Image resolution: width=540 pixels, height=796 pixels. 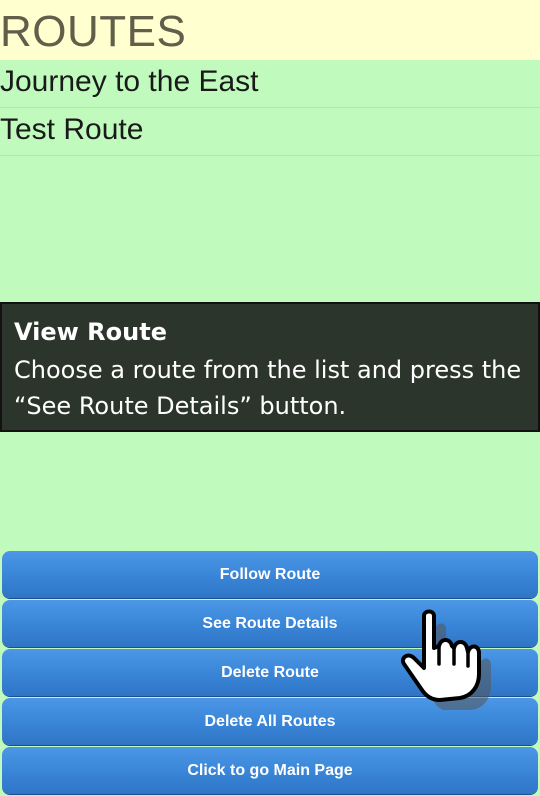 I want to click on main-page-button: Click to go Main Page, so click(x=270, y=770).